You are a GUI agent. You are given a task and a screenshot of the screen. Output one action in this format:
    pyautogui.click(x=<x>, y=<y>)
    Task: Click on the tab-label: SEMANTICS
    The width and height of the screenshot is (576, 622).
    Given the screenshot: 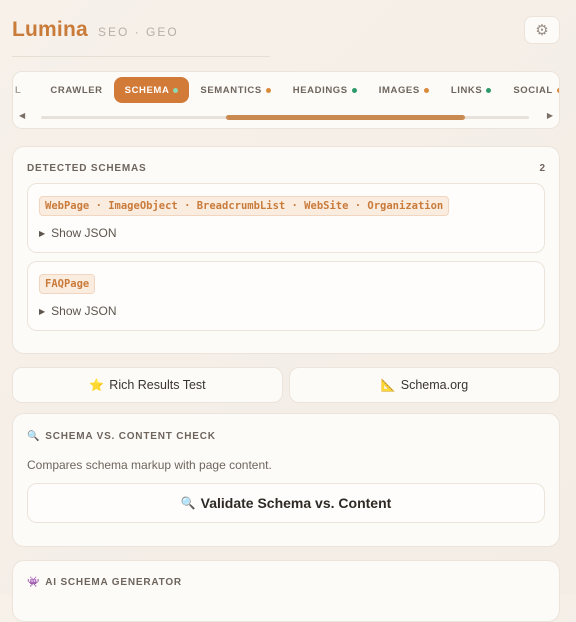 What is the action you would take?
    pyautogui.click(x=231, y=90)
    